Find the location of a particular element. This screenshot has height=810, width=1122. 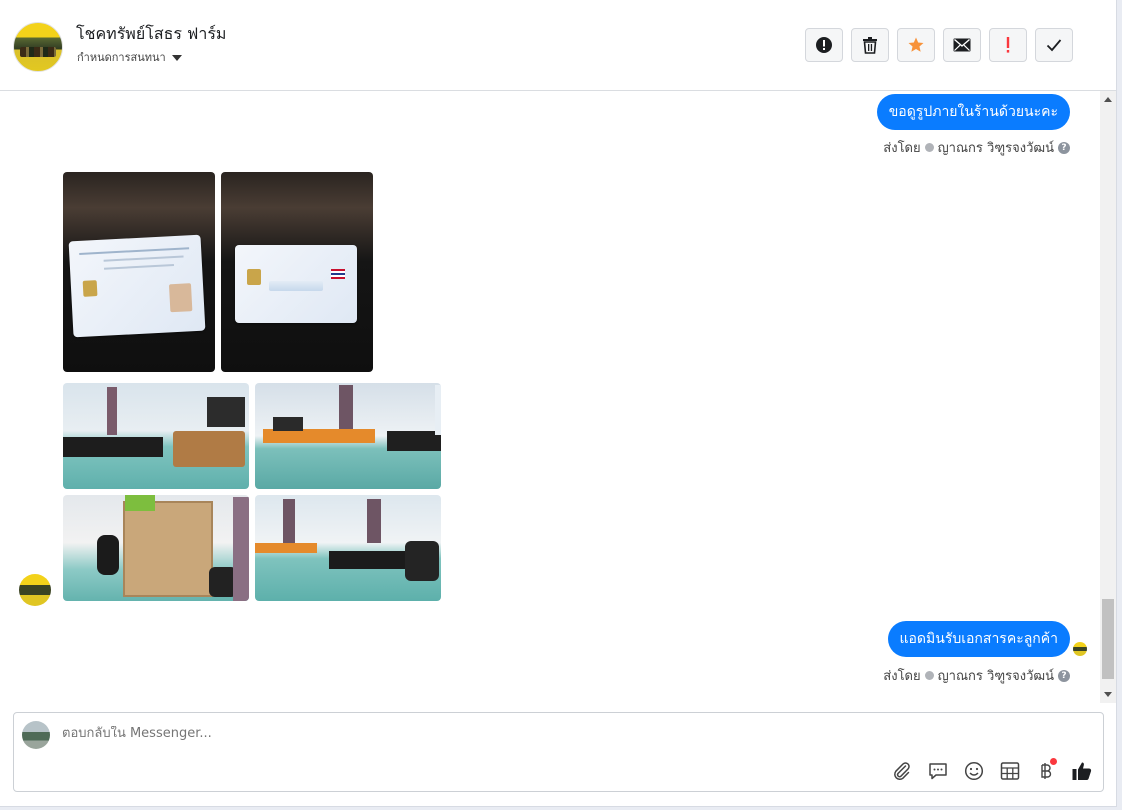

mark-unread-button is located at coordinates (962, 45).